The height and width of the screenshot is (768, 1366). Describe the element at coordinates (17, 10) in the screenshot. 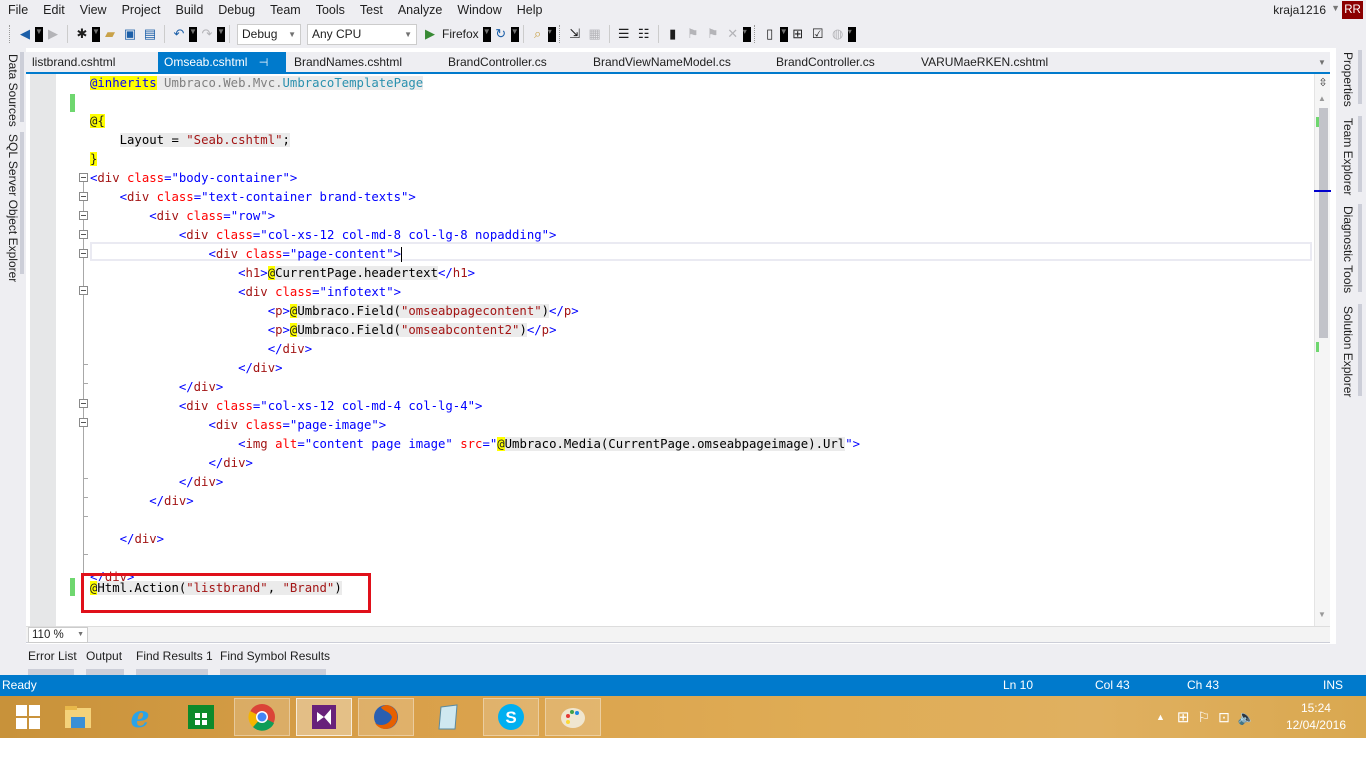

I see `menu-file: File` at that location.